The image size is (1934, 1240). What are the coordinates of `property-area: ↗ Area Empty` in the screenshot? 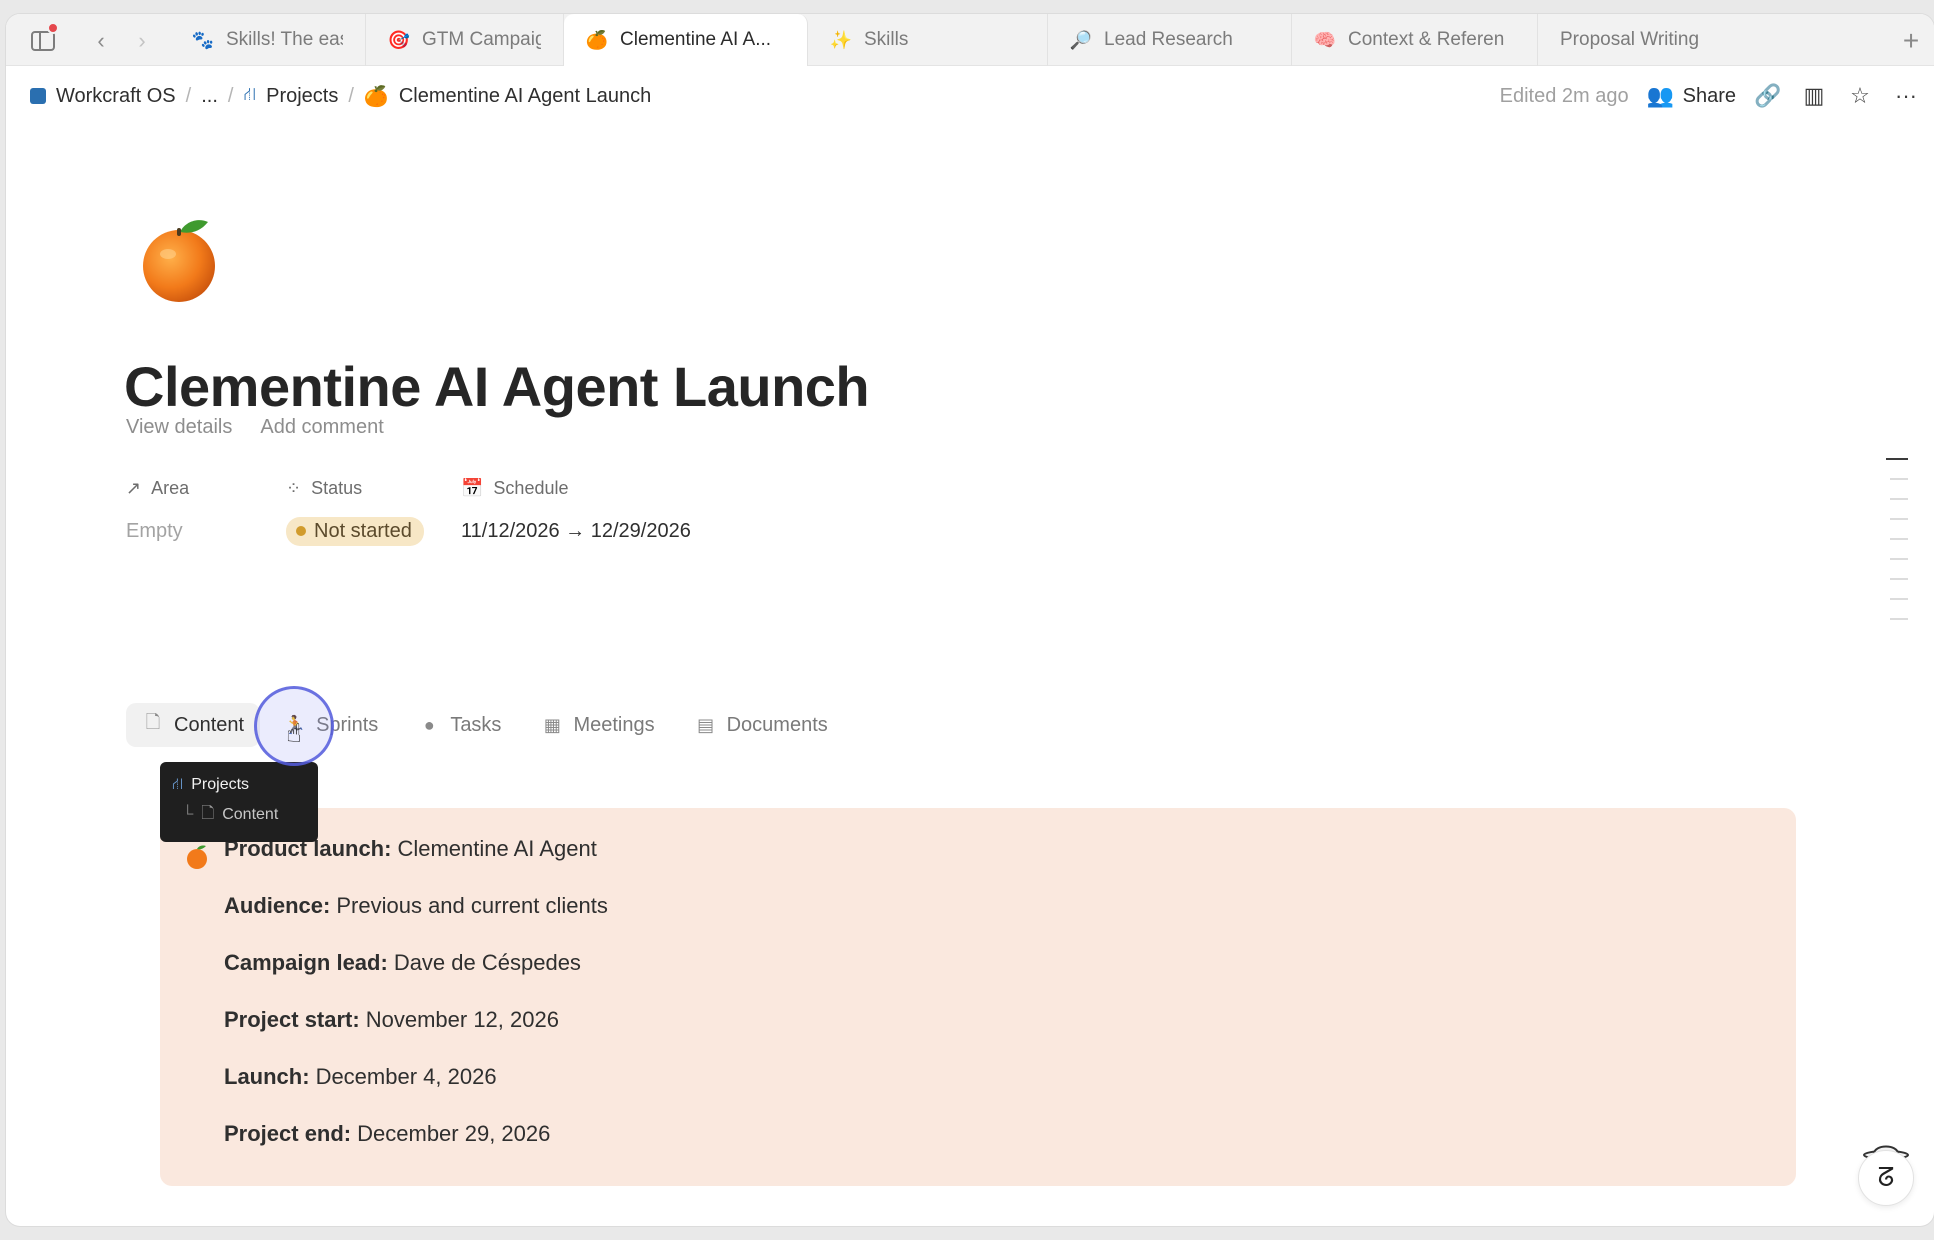 It's located at (157, 510).